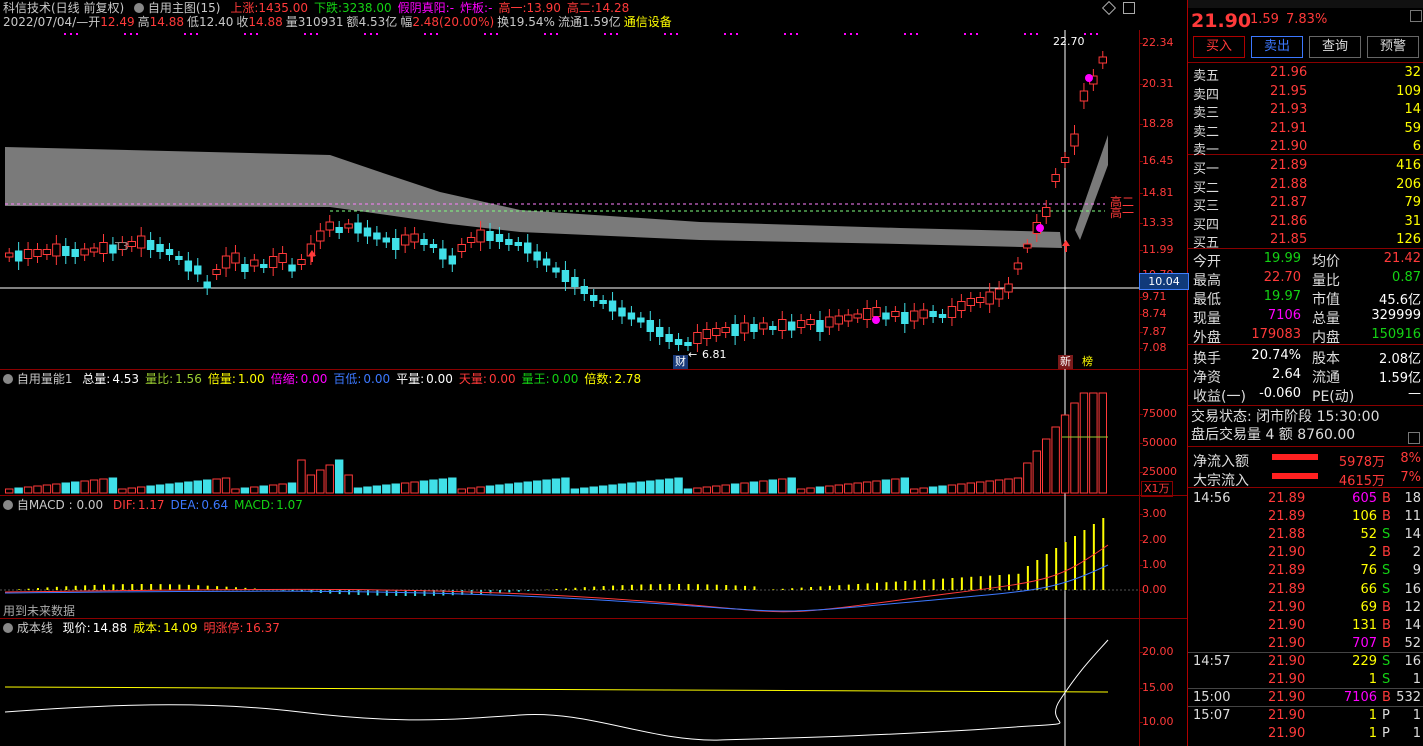  Describe the element at coordinates (188, 379) in the screenshot. I see `panel-item-value: 1.56` at that location.